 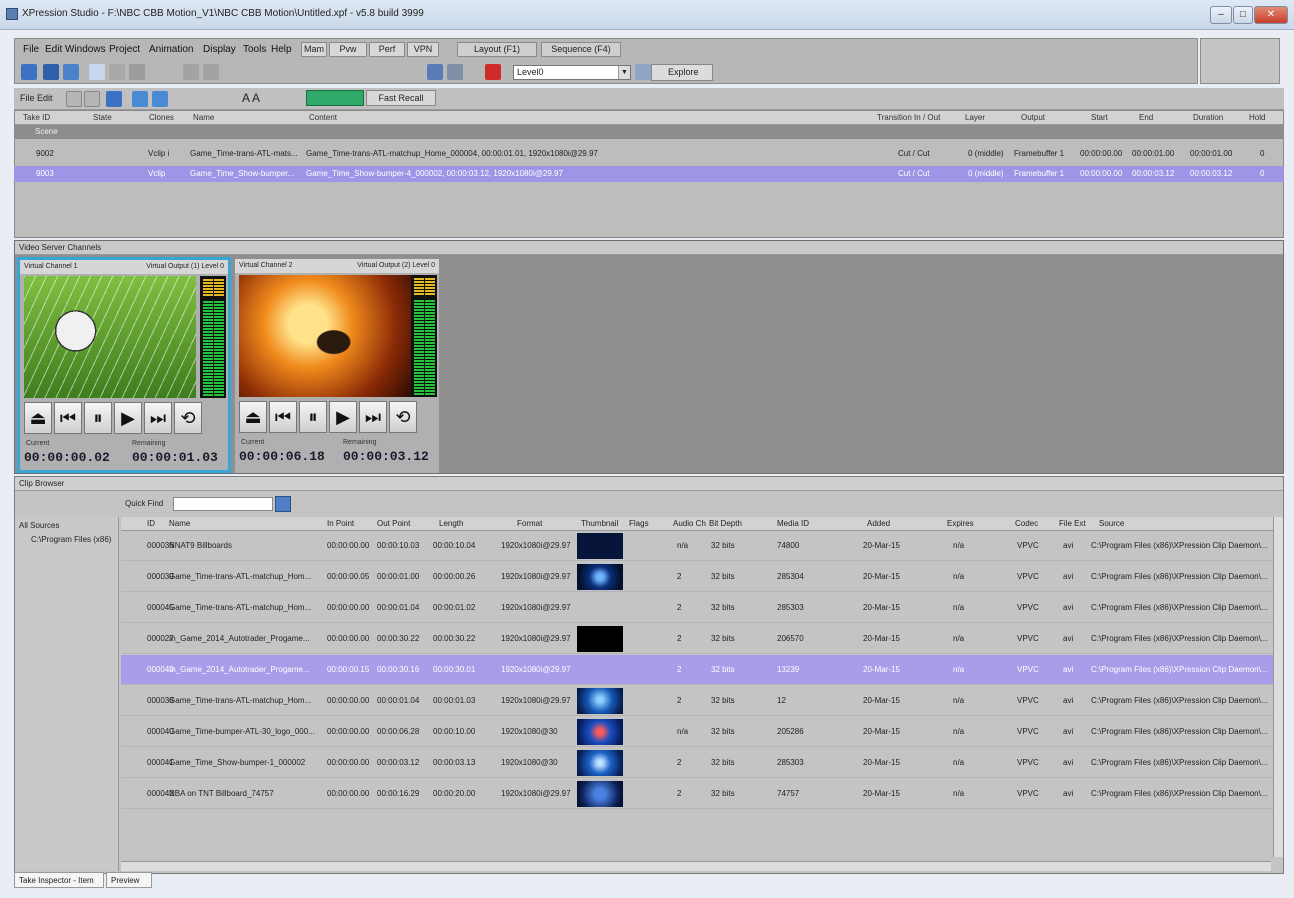 What do you see at coordinates (171, 49) in the screenshot?
I see `menu-animation: Animation` at bounding box center [171, 49].